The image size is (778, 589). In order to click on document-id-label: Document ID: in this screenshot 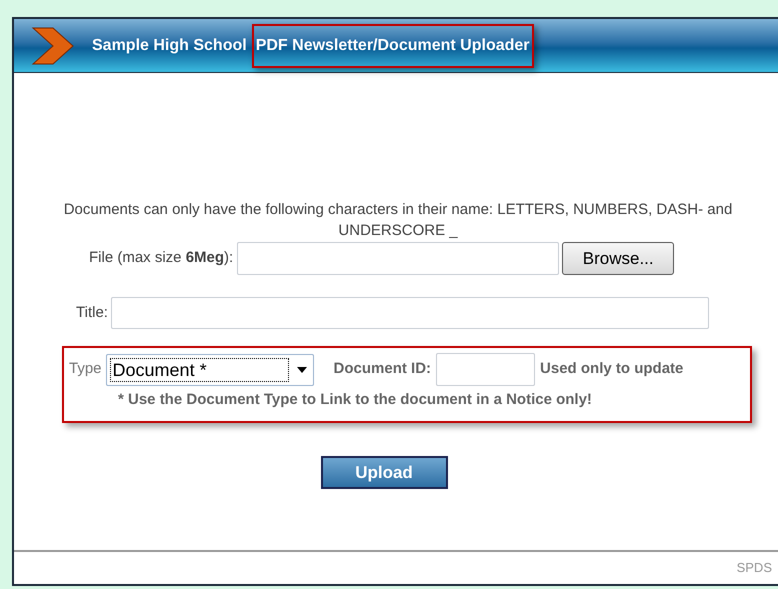, I will do `click(383, 369)`.